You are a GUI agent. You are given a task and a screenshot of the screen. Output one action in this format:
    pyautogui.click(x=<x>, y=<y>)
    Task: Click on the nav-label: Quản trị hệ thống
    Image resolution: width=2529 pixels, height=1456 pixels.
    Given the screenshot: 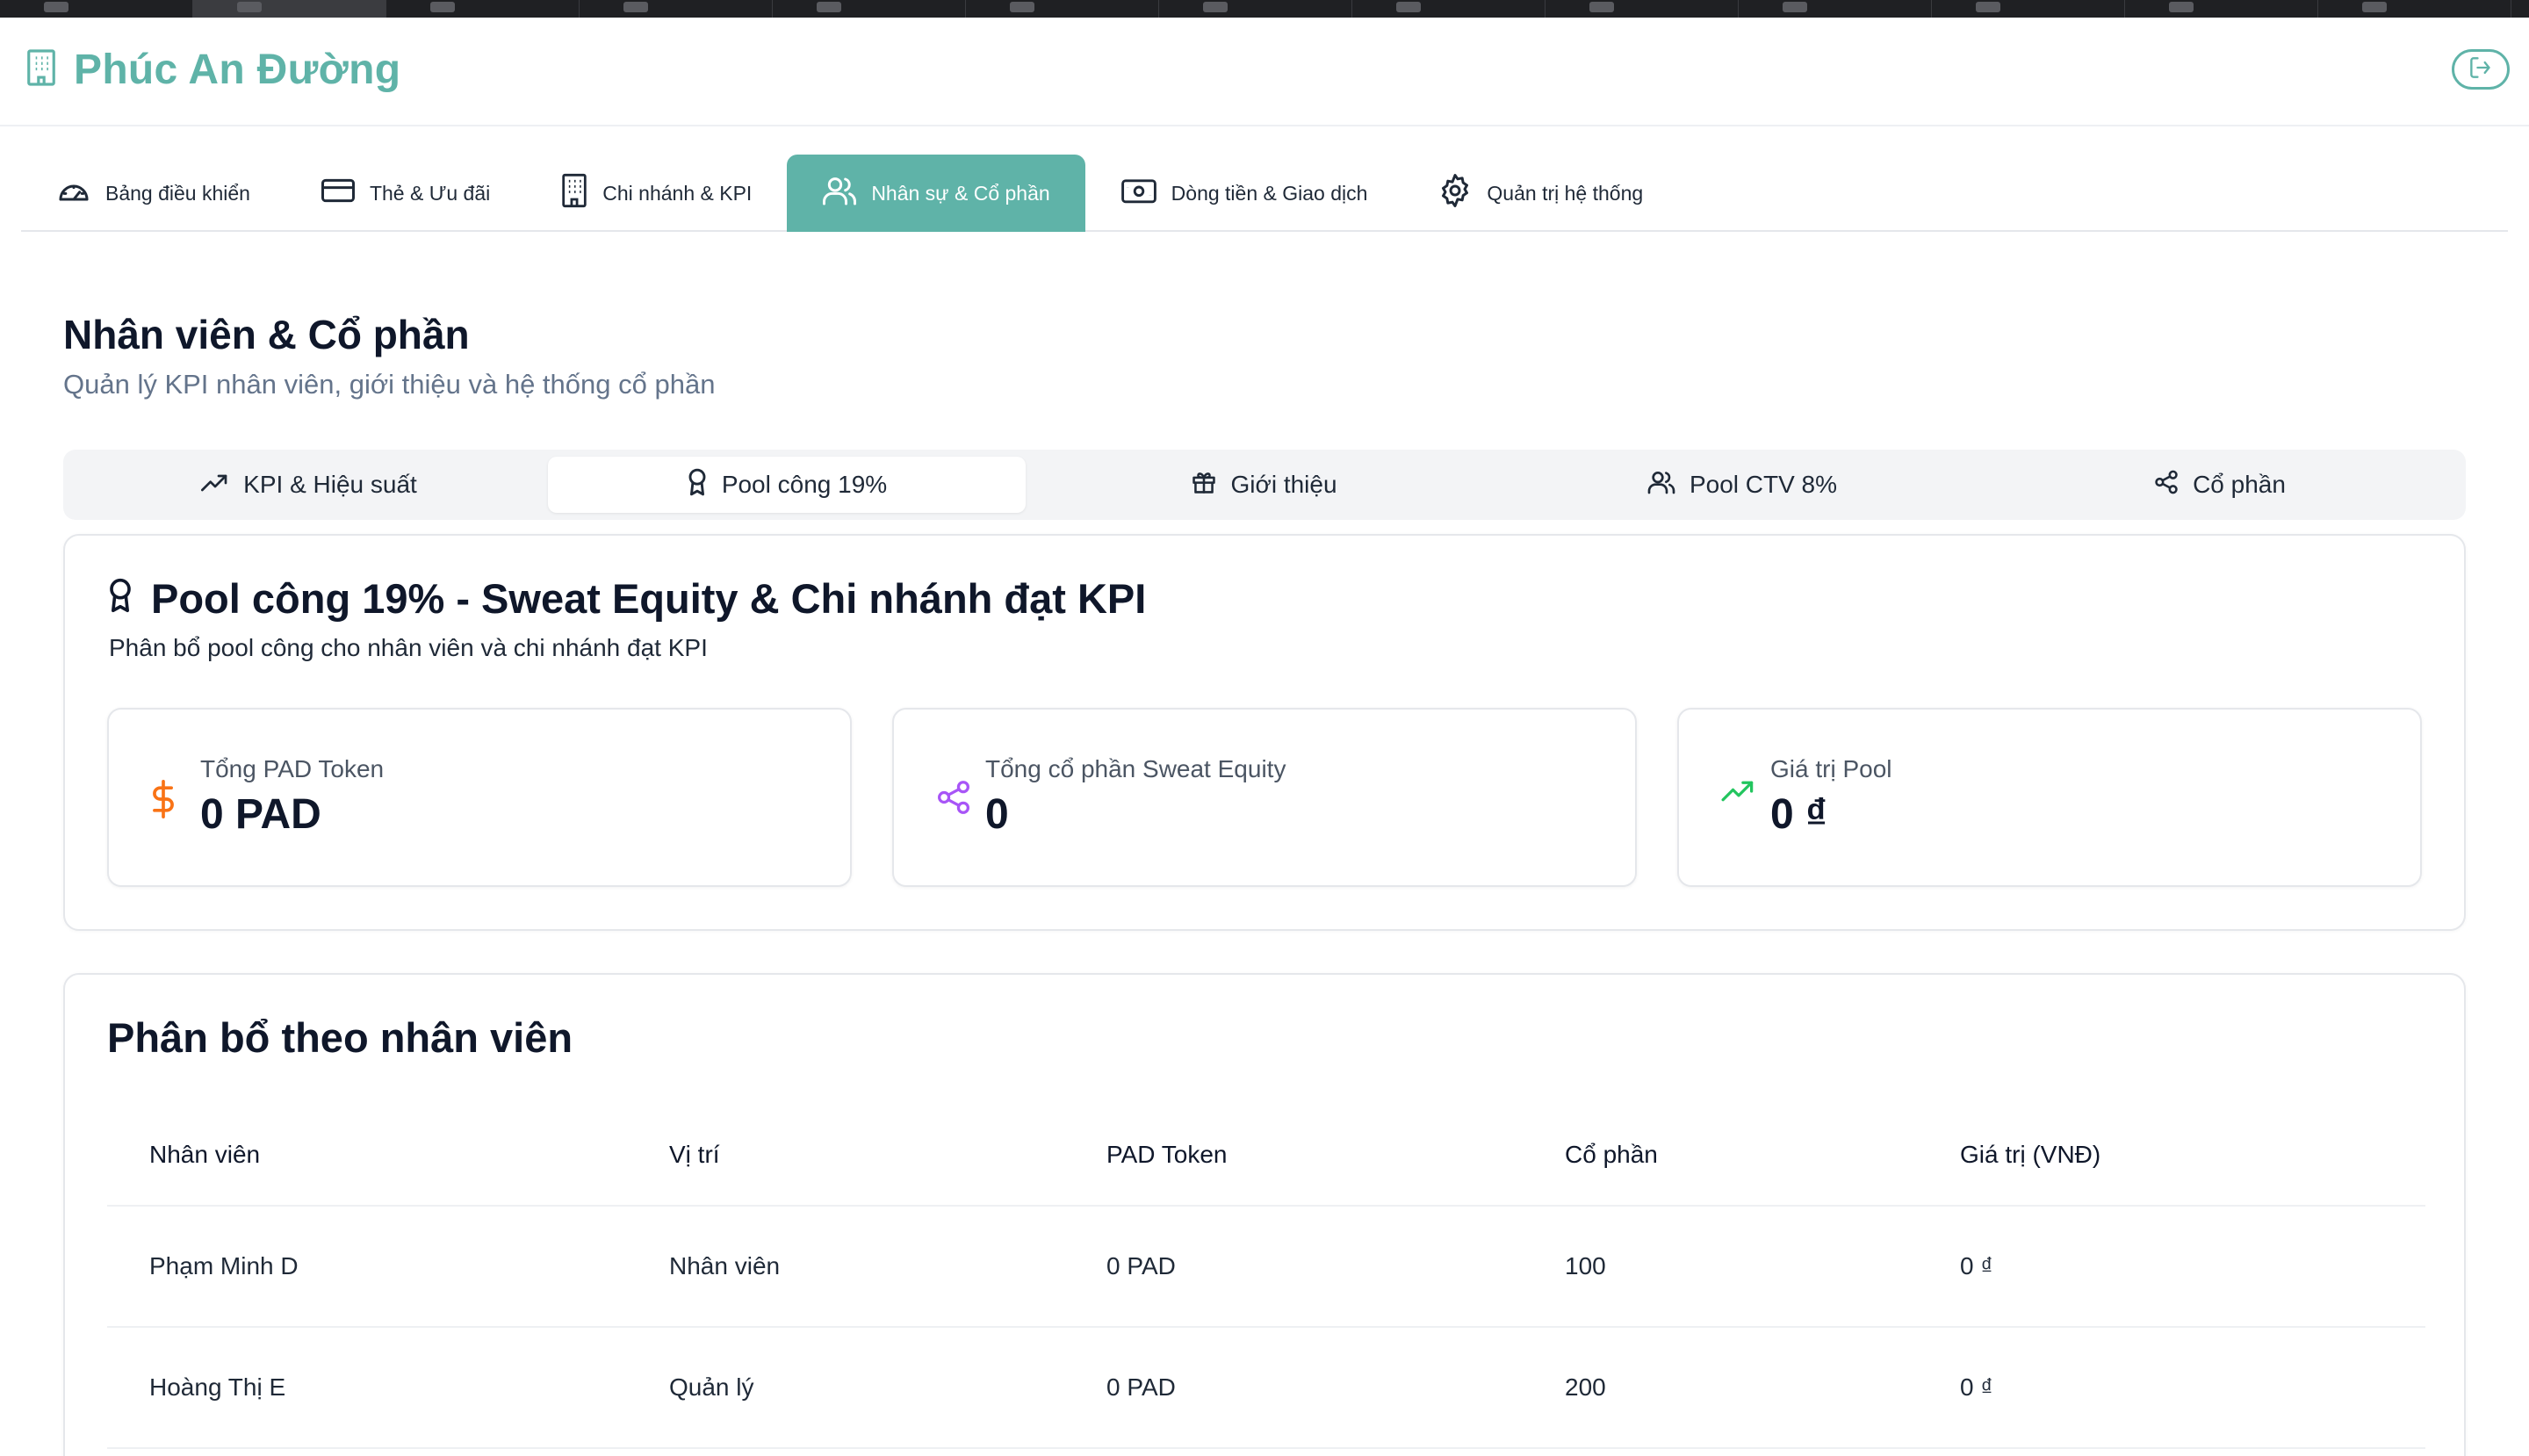 What is the action you would take?
    pyautogui.click(x=1566, y=193)
    